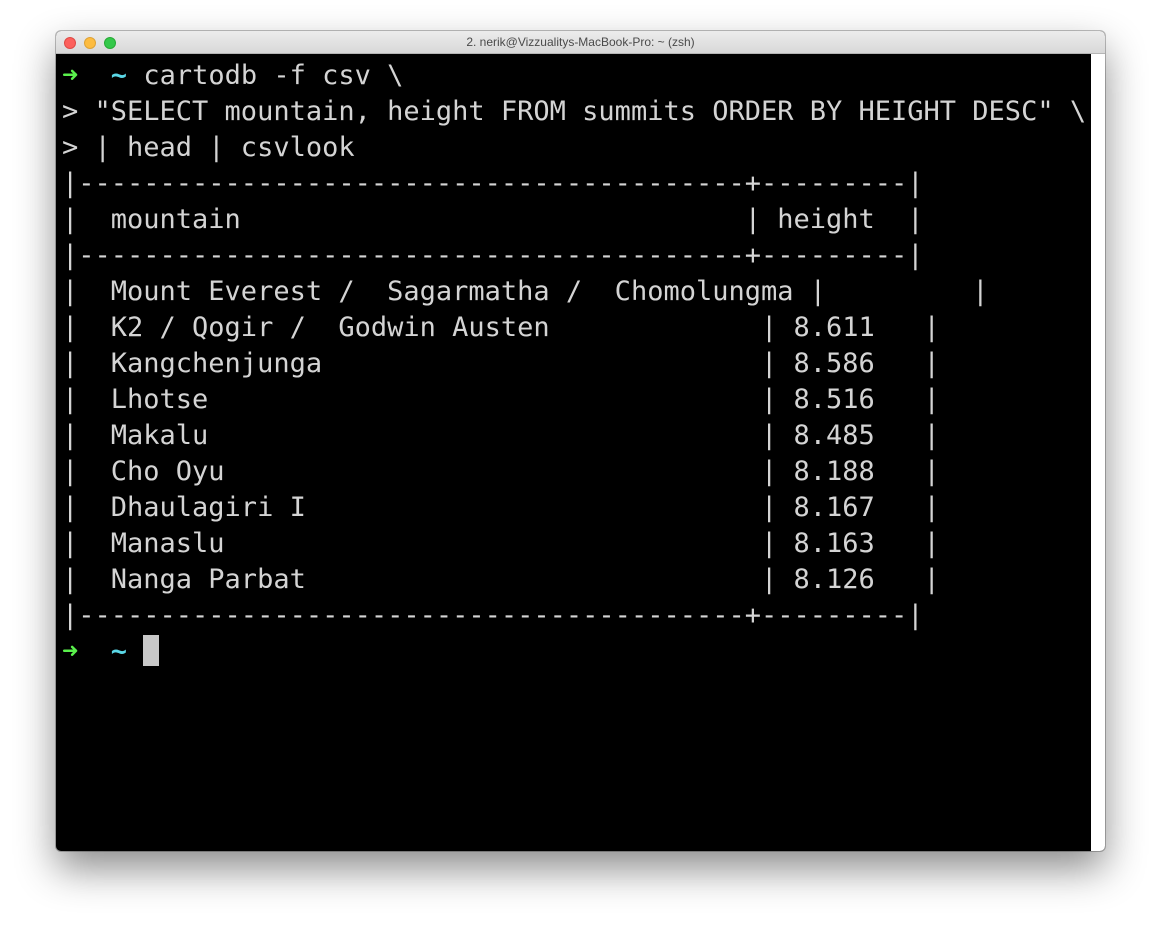 Image resolution: width=1161 pixels, height=931 pixels. Describe the element at coordinates (501, 579) in the screenshot. I see `table-row: | Nanga Parbat | 8.126 |` at that location.